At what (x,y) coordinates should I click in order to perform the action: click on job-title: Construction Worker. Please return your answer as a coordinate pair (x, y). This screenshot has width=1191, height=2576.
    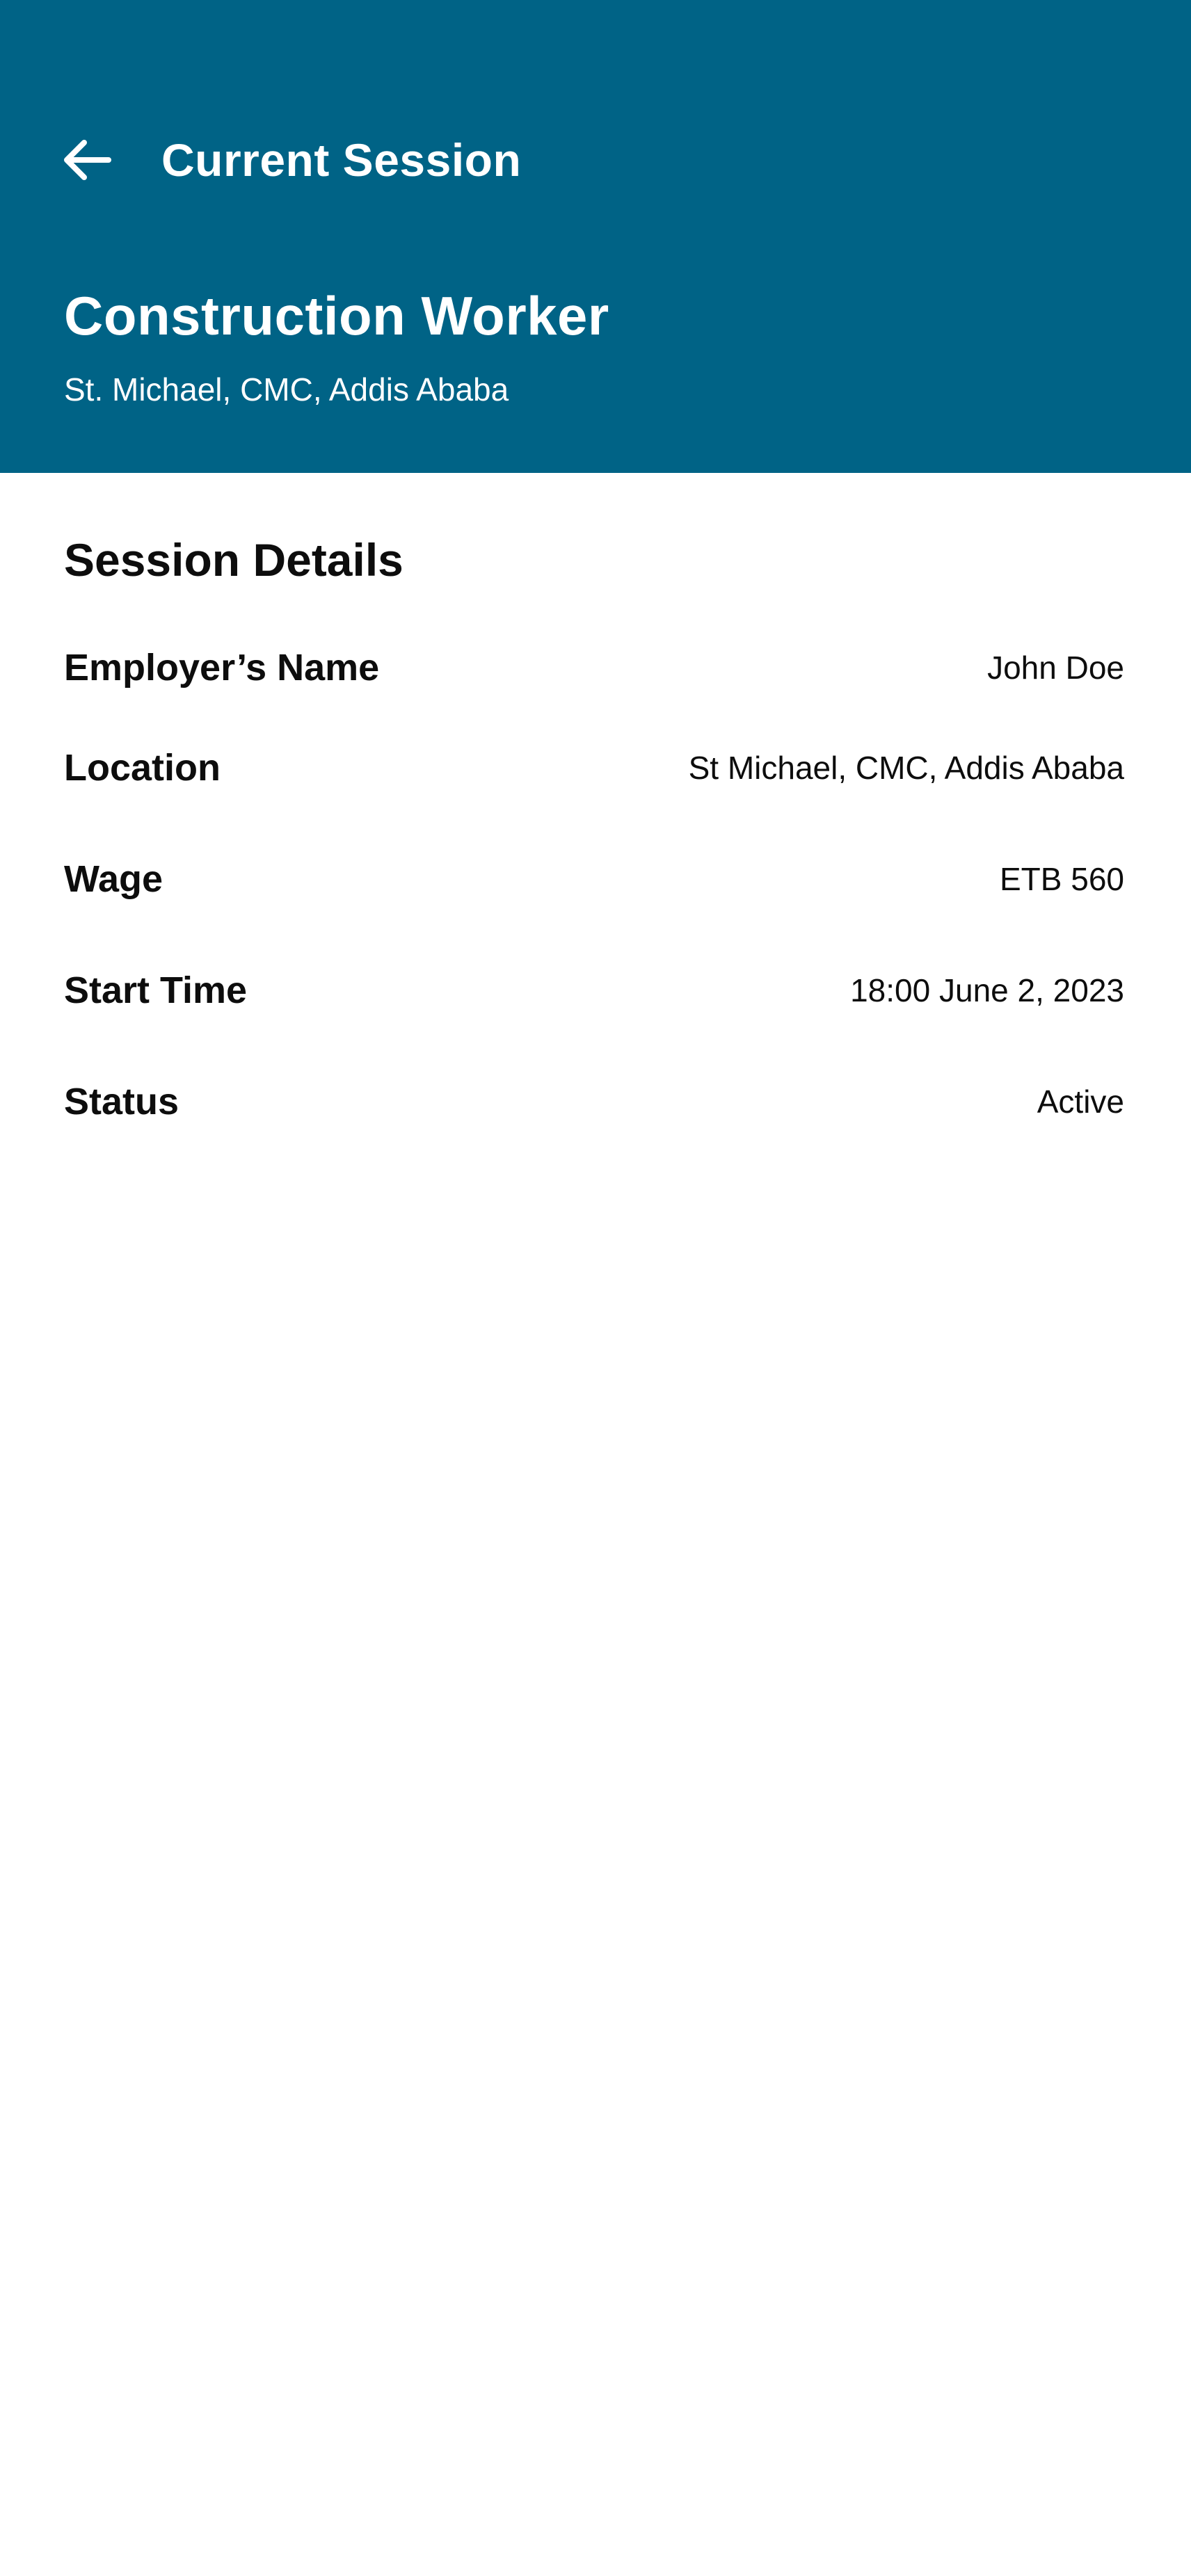
    Looking at the image, I should click on (337, 315).